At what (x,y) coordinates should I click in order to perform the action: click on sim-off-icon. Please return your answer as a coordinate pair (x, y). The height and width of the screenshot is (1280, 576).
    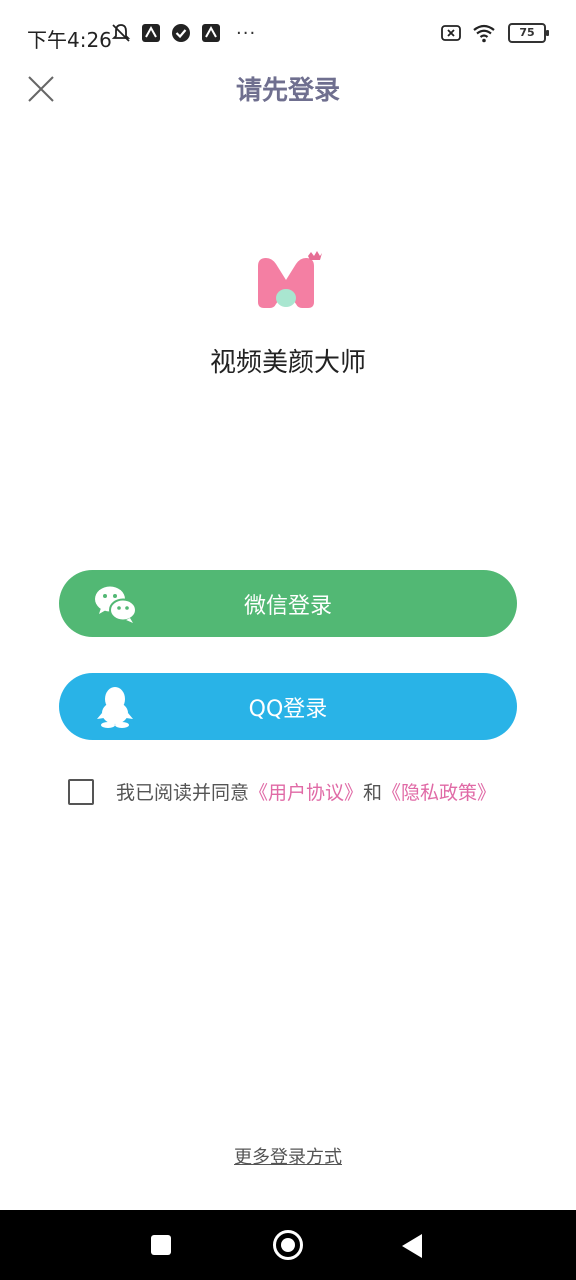
    Looking at the image, I should click on (451, 33).